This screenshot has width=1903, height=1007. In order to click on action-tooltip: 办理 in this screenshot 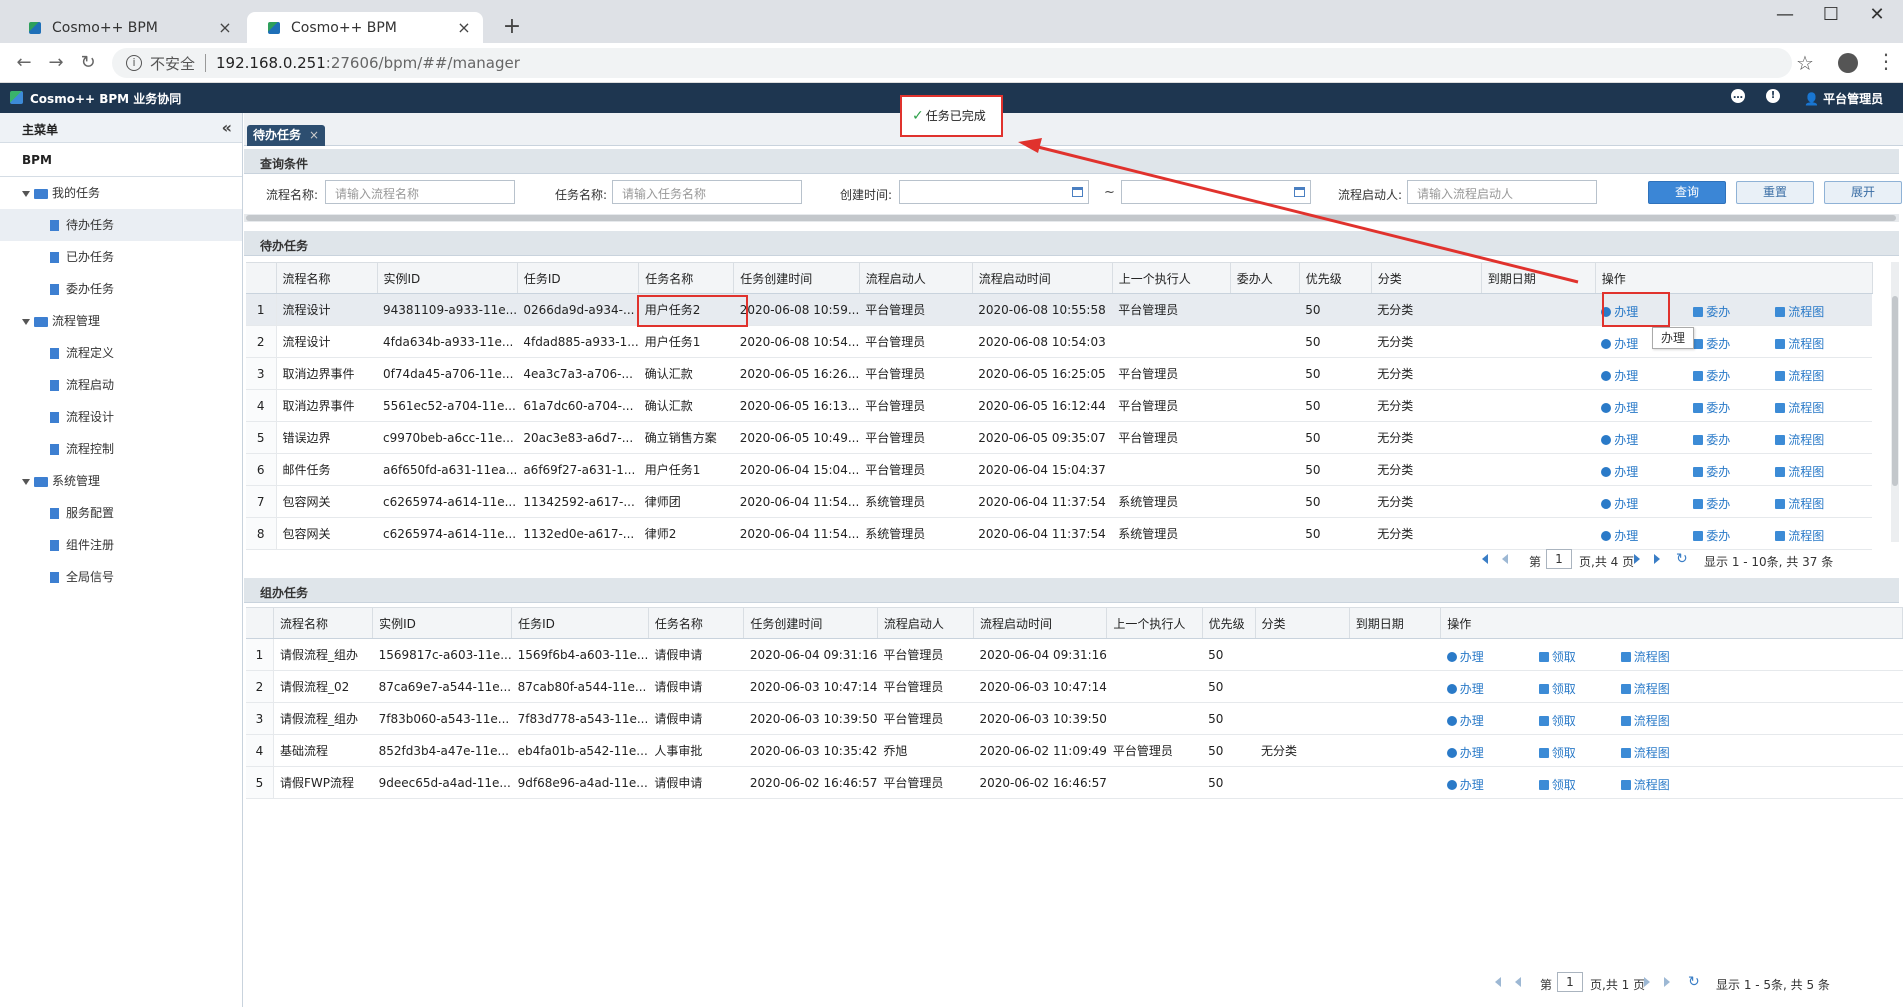, I will do `click(1673, 338)`.